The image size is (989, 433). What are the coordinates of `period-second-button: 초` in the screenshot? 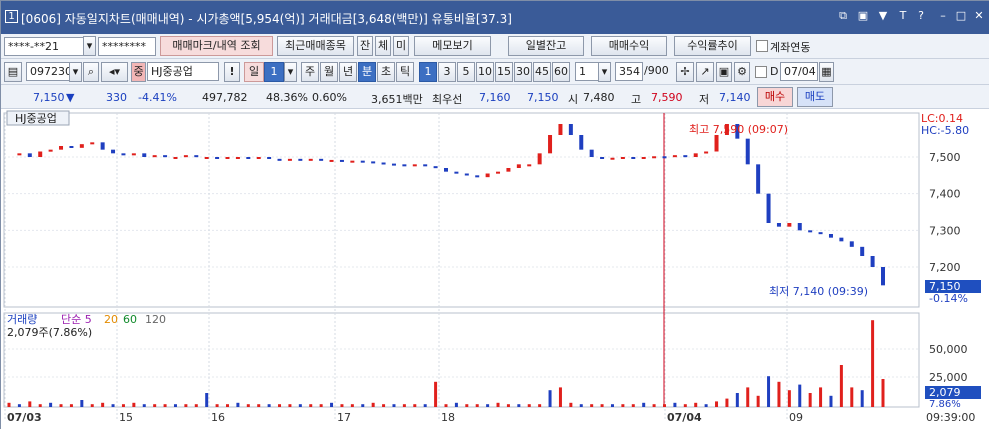 It's located at (386, 72).